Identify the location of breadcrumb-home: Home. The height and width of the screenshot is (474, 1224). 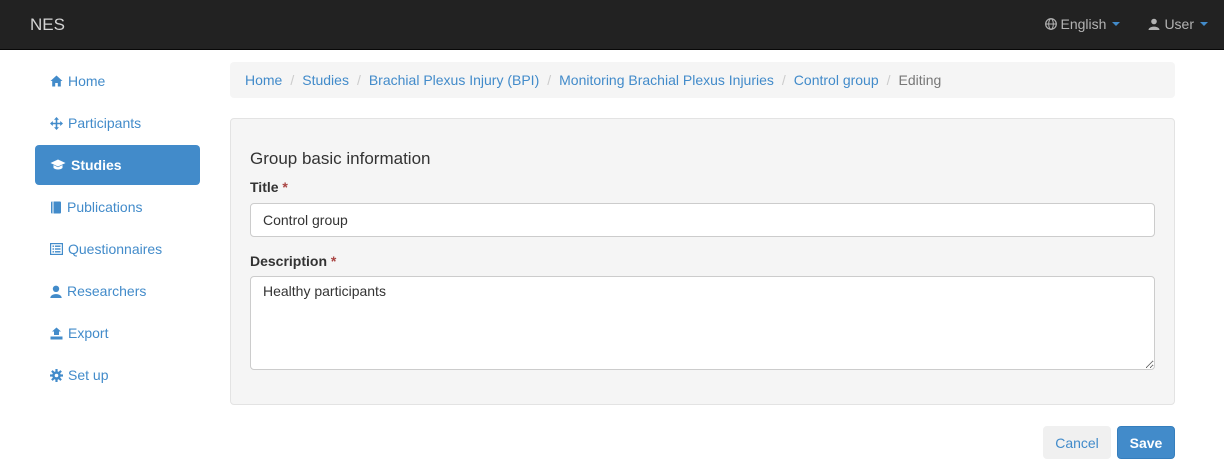
(263, 80).